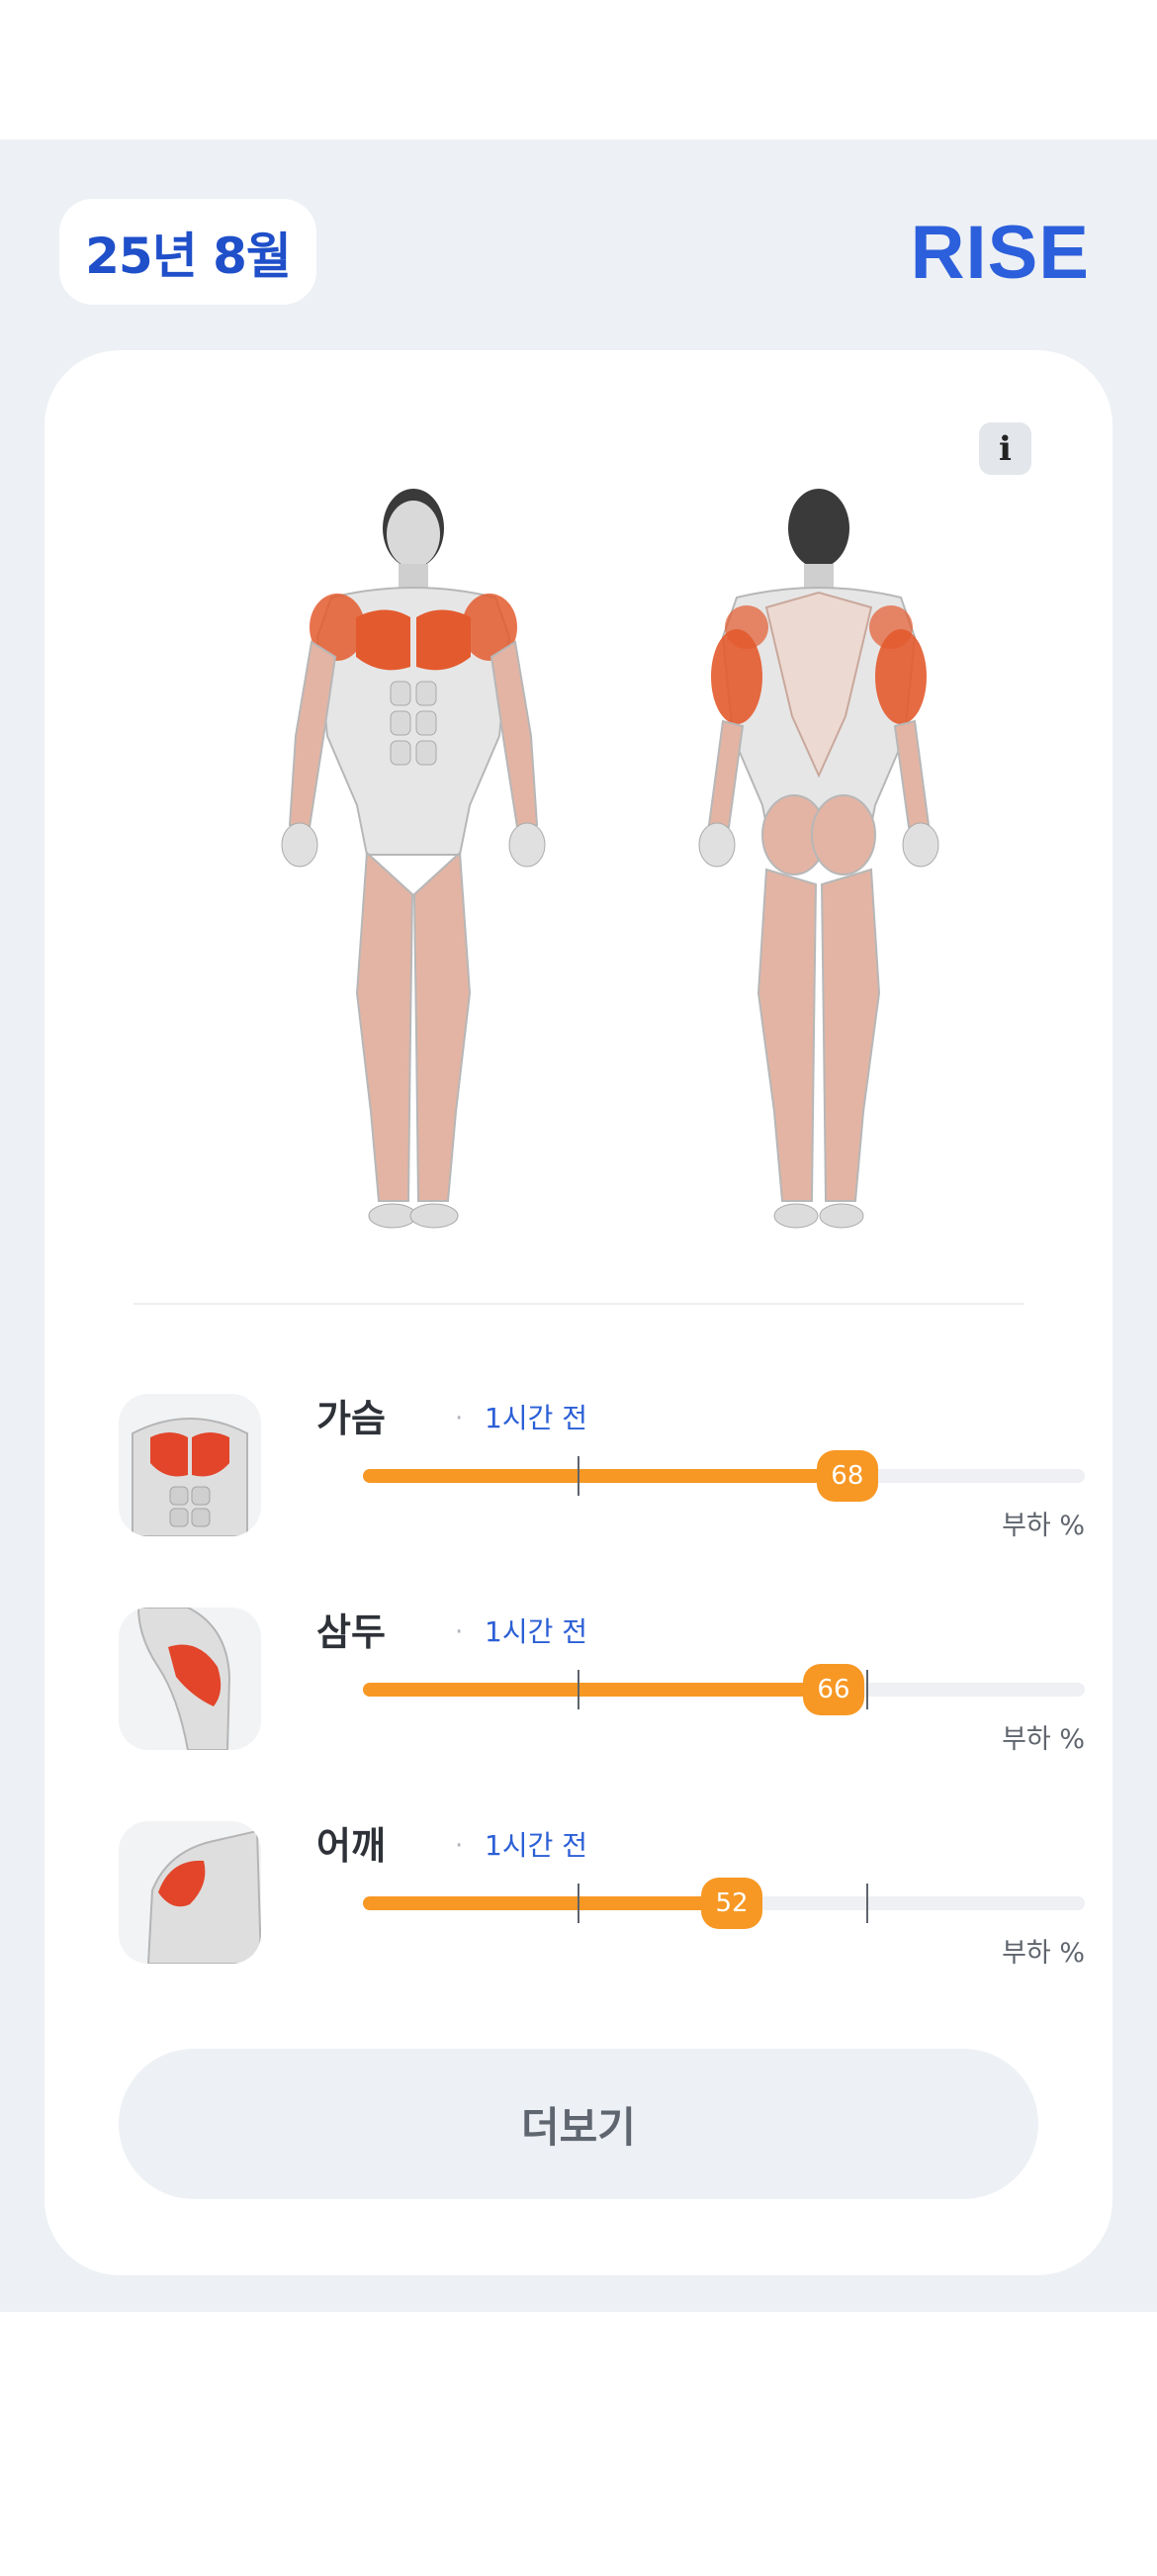 This screenshot has width=1157, height=2576. Describe the element at coordinates (190, 1679) in the screenshot. I see `triceps-thumbnail` at that location.